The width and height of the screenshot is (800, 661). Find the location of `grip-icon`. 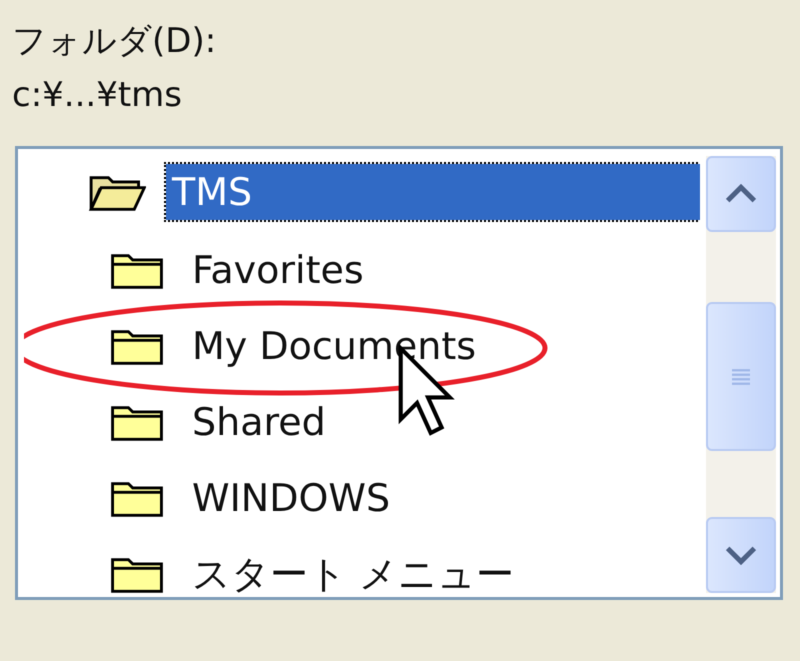

grip-icon is located at coordinates (741, 377).